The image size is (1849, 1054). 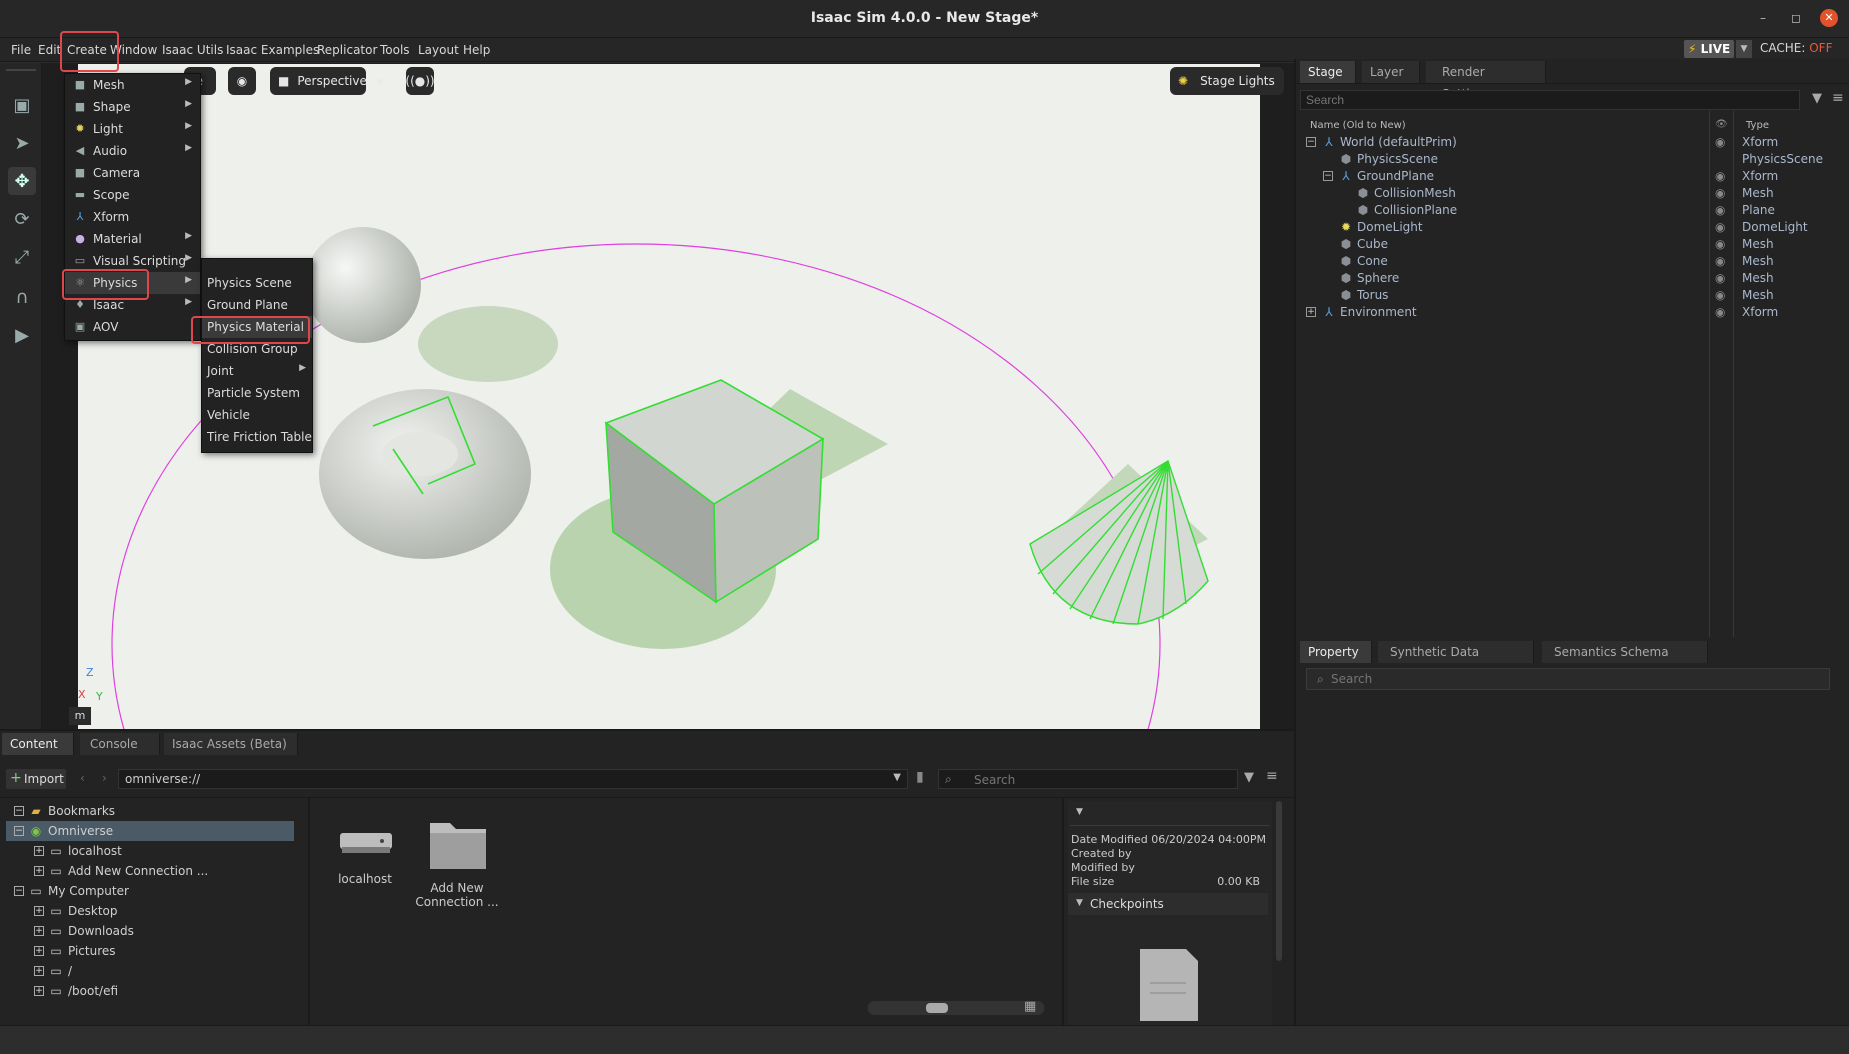 I want to click on create-menu-item-shape: ■ Shape ▶, so click(x=132, y=107).